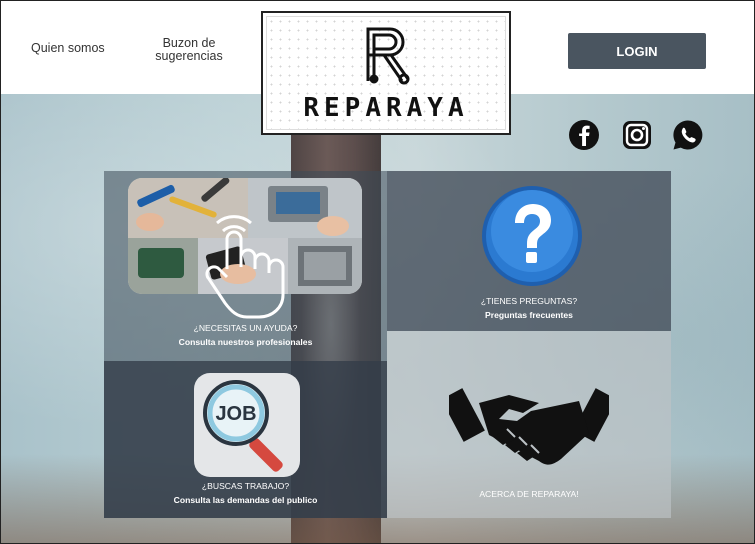 The image size is (755, 544). Describe the element at coordinates (584, 135) in the screenshot. I see `facebook-icon` at that location.